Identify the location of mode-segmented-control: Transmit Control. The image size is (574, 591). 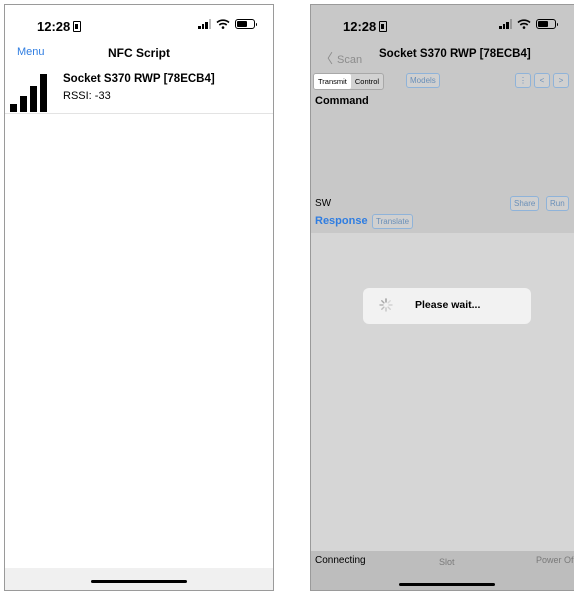
(349, 81).